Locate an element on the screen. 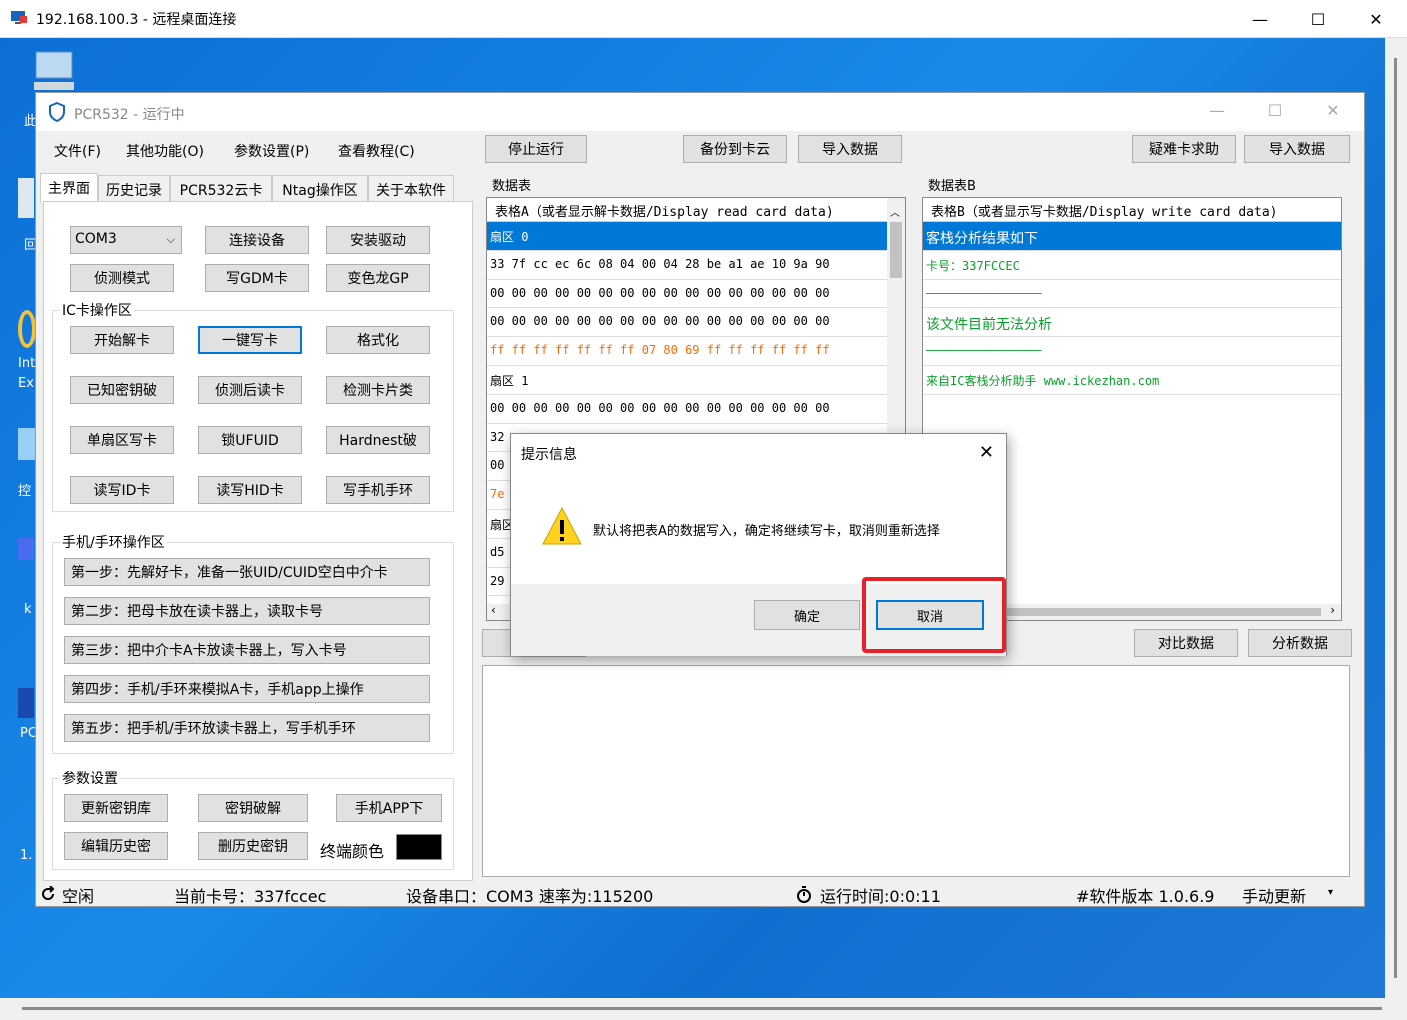  import-data-button-2: 导入数据 is located at coordinates (1297, 149).